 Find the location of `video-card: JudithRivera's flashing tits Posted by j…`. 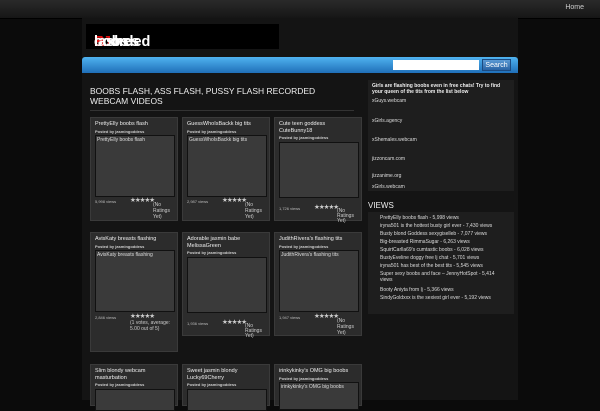

video-card: JudithRivera's flashing tits Posted by j… is located at coordinates (318, 284).